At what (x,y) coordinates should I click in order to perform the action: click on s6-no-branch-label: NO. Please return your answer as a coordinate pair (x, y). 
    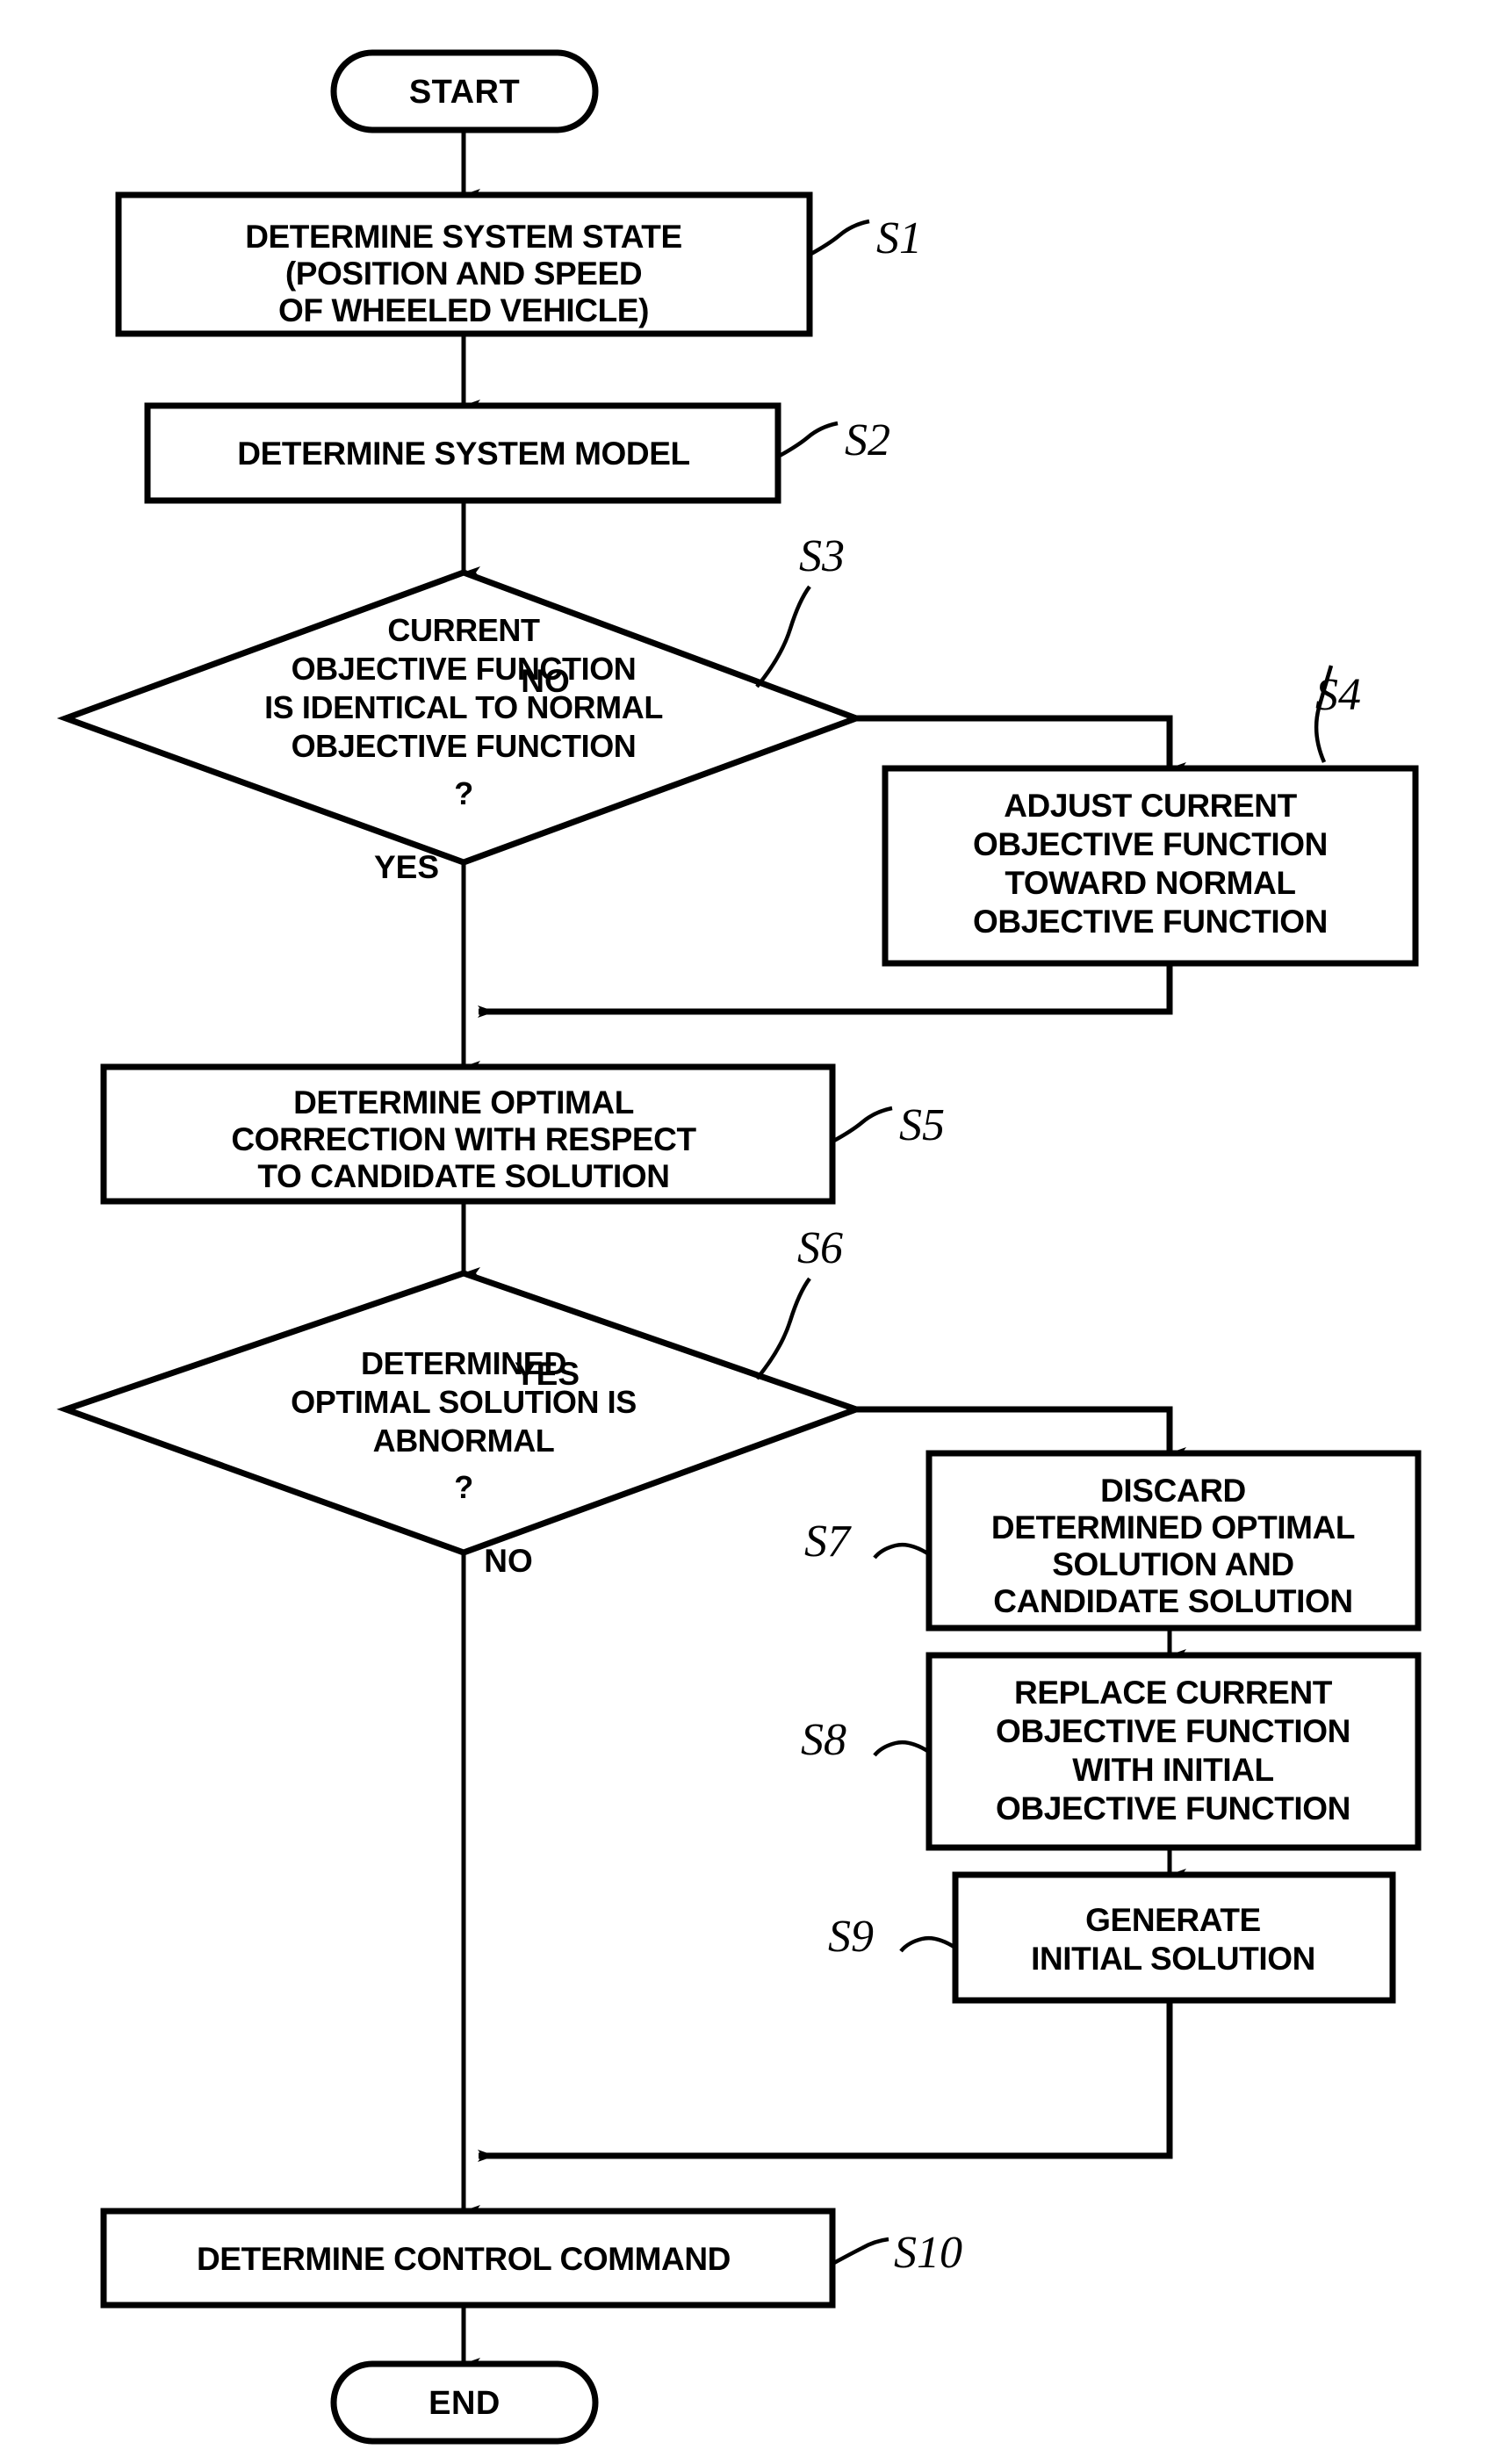
    Looking at the image, I should click on (509, 1561).